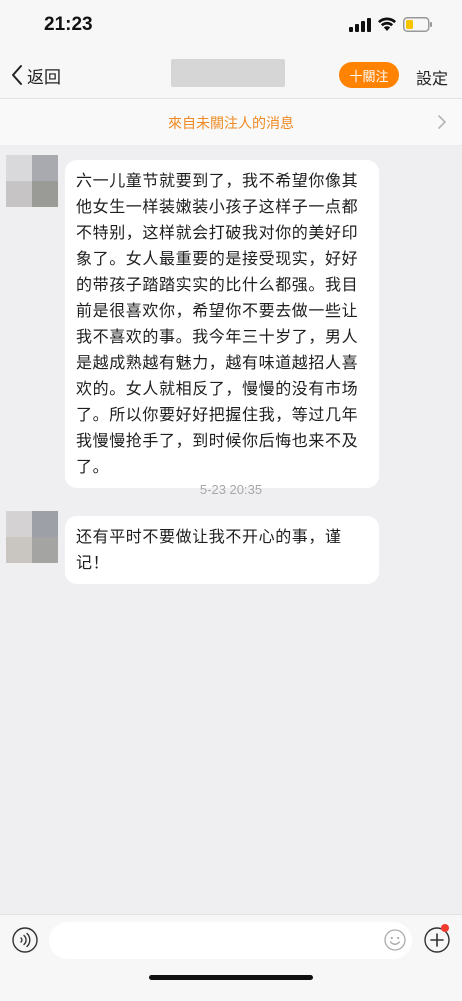 Image resolution: width=462 pixels, height=1001 pixels. Describe the element at coordinates (231, 977) in the screenshot. I see `home-indicator` at that location.